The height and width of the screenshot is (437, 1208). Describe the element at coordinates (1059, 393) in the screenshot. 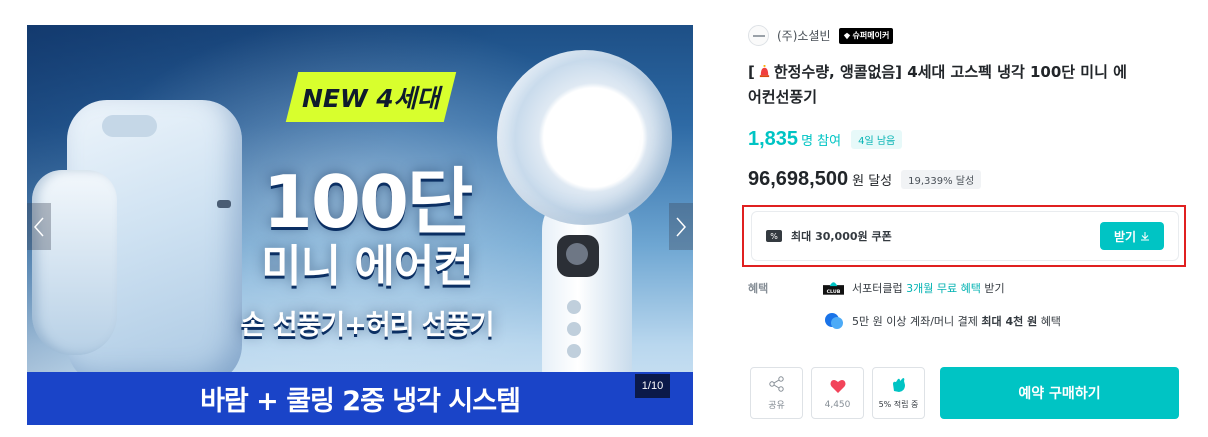

I see `reserve-purchase-button: 예약 구매하기` at that location.